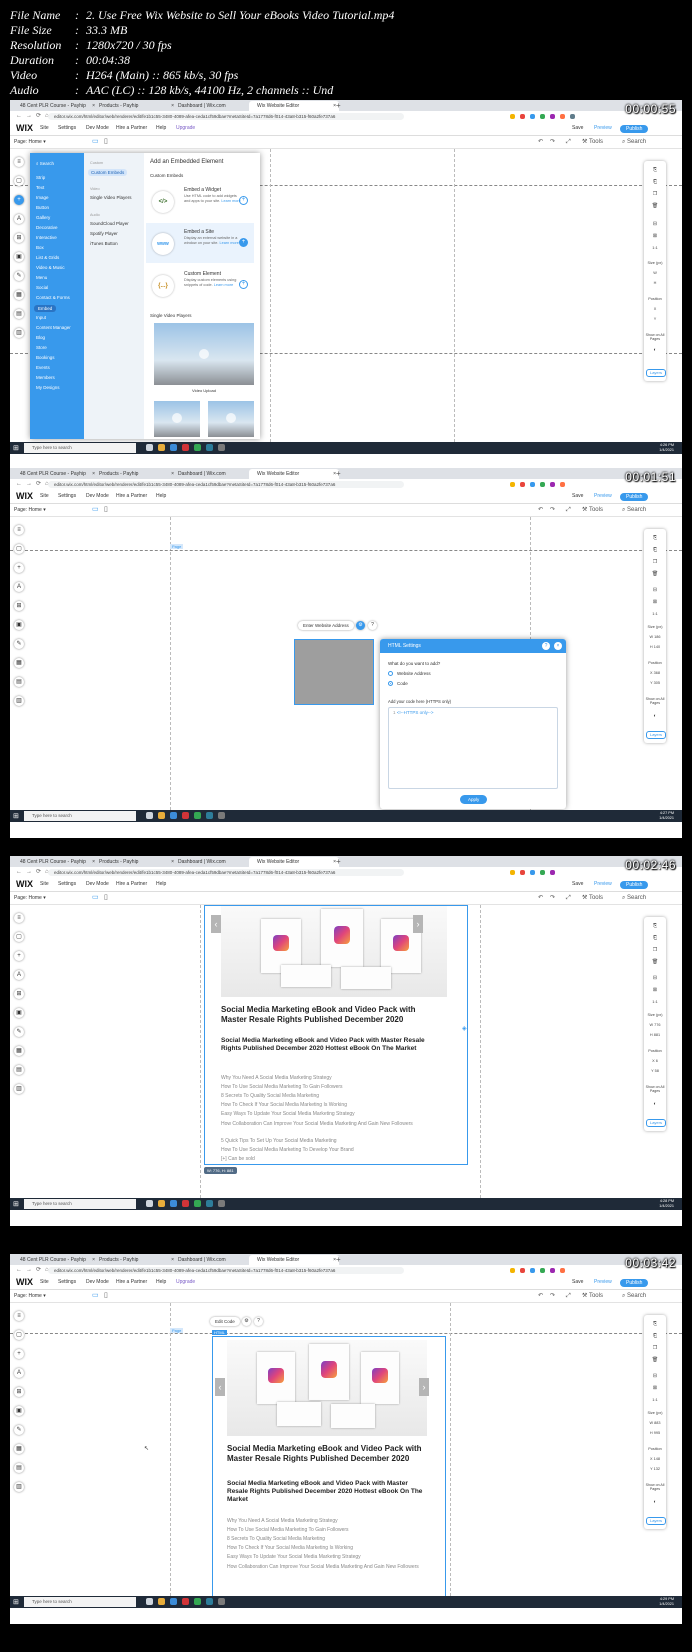 The width and height of the screenshot is (692, 1652). Describe the element at coordinates (656, 373) in the screenshot. I see `layers-button: Layers` at that location.